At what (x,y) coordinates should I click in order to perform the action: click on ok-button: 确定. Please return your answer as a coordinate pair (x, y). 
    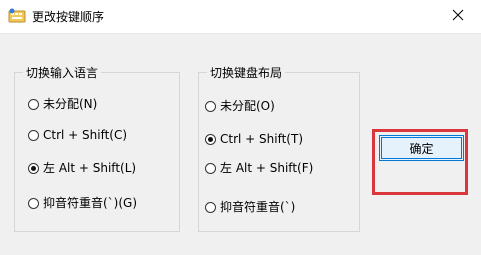
    Looking at the image, I should click on (421, 148).